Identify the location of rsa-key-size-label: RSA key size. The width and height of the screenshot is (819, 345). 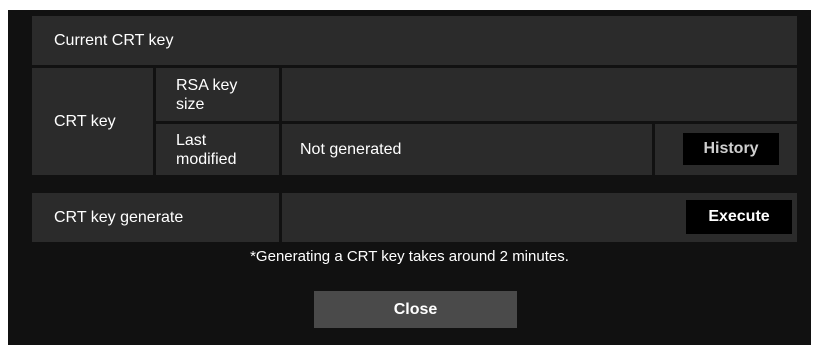
(207, 94).